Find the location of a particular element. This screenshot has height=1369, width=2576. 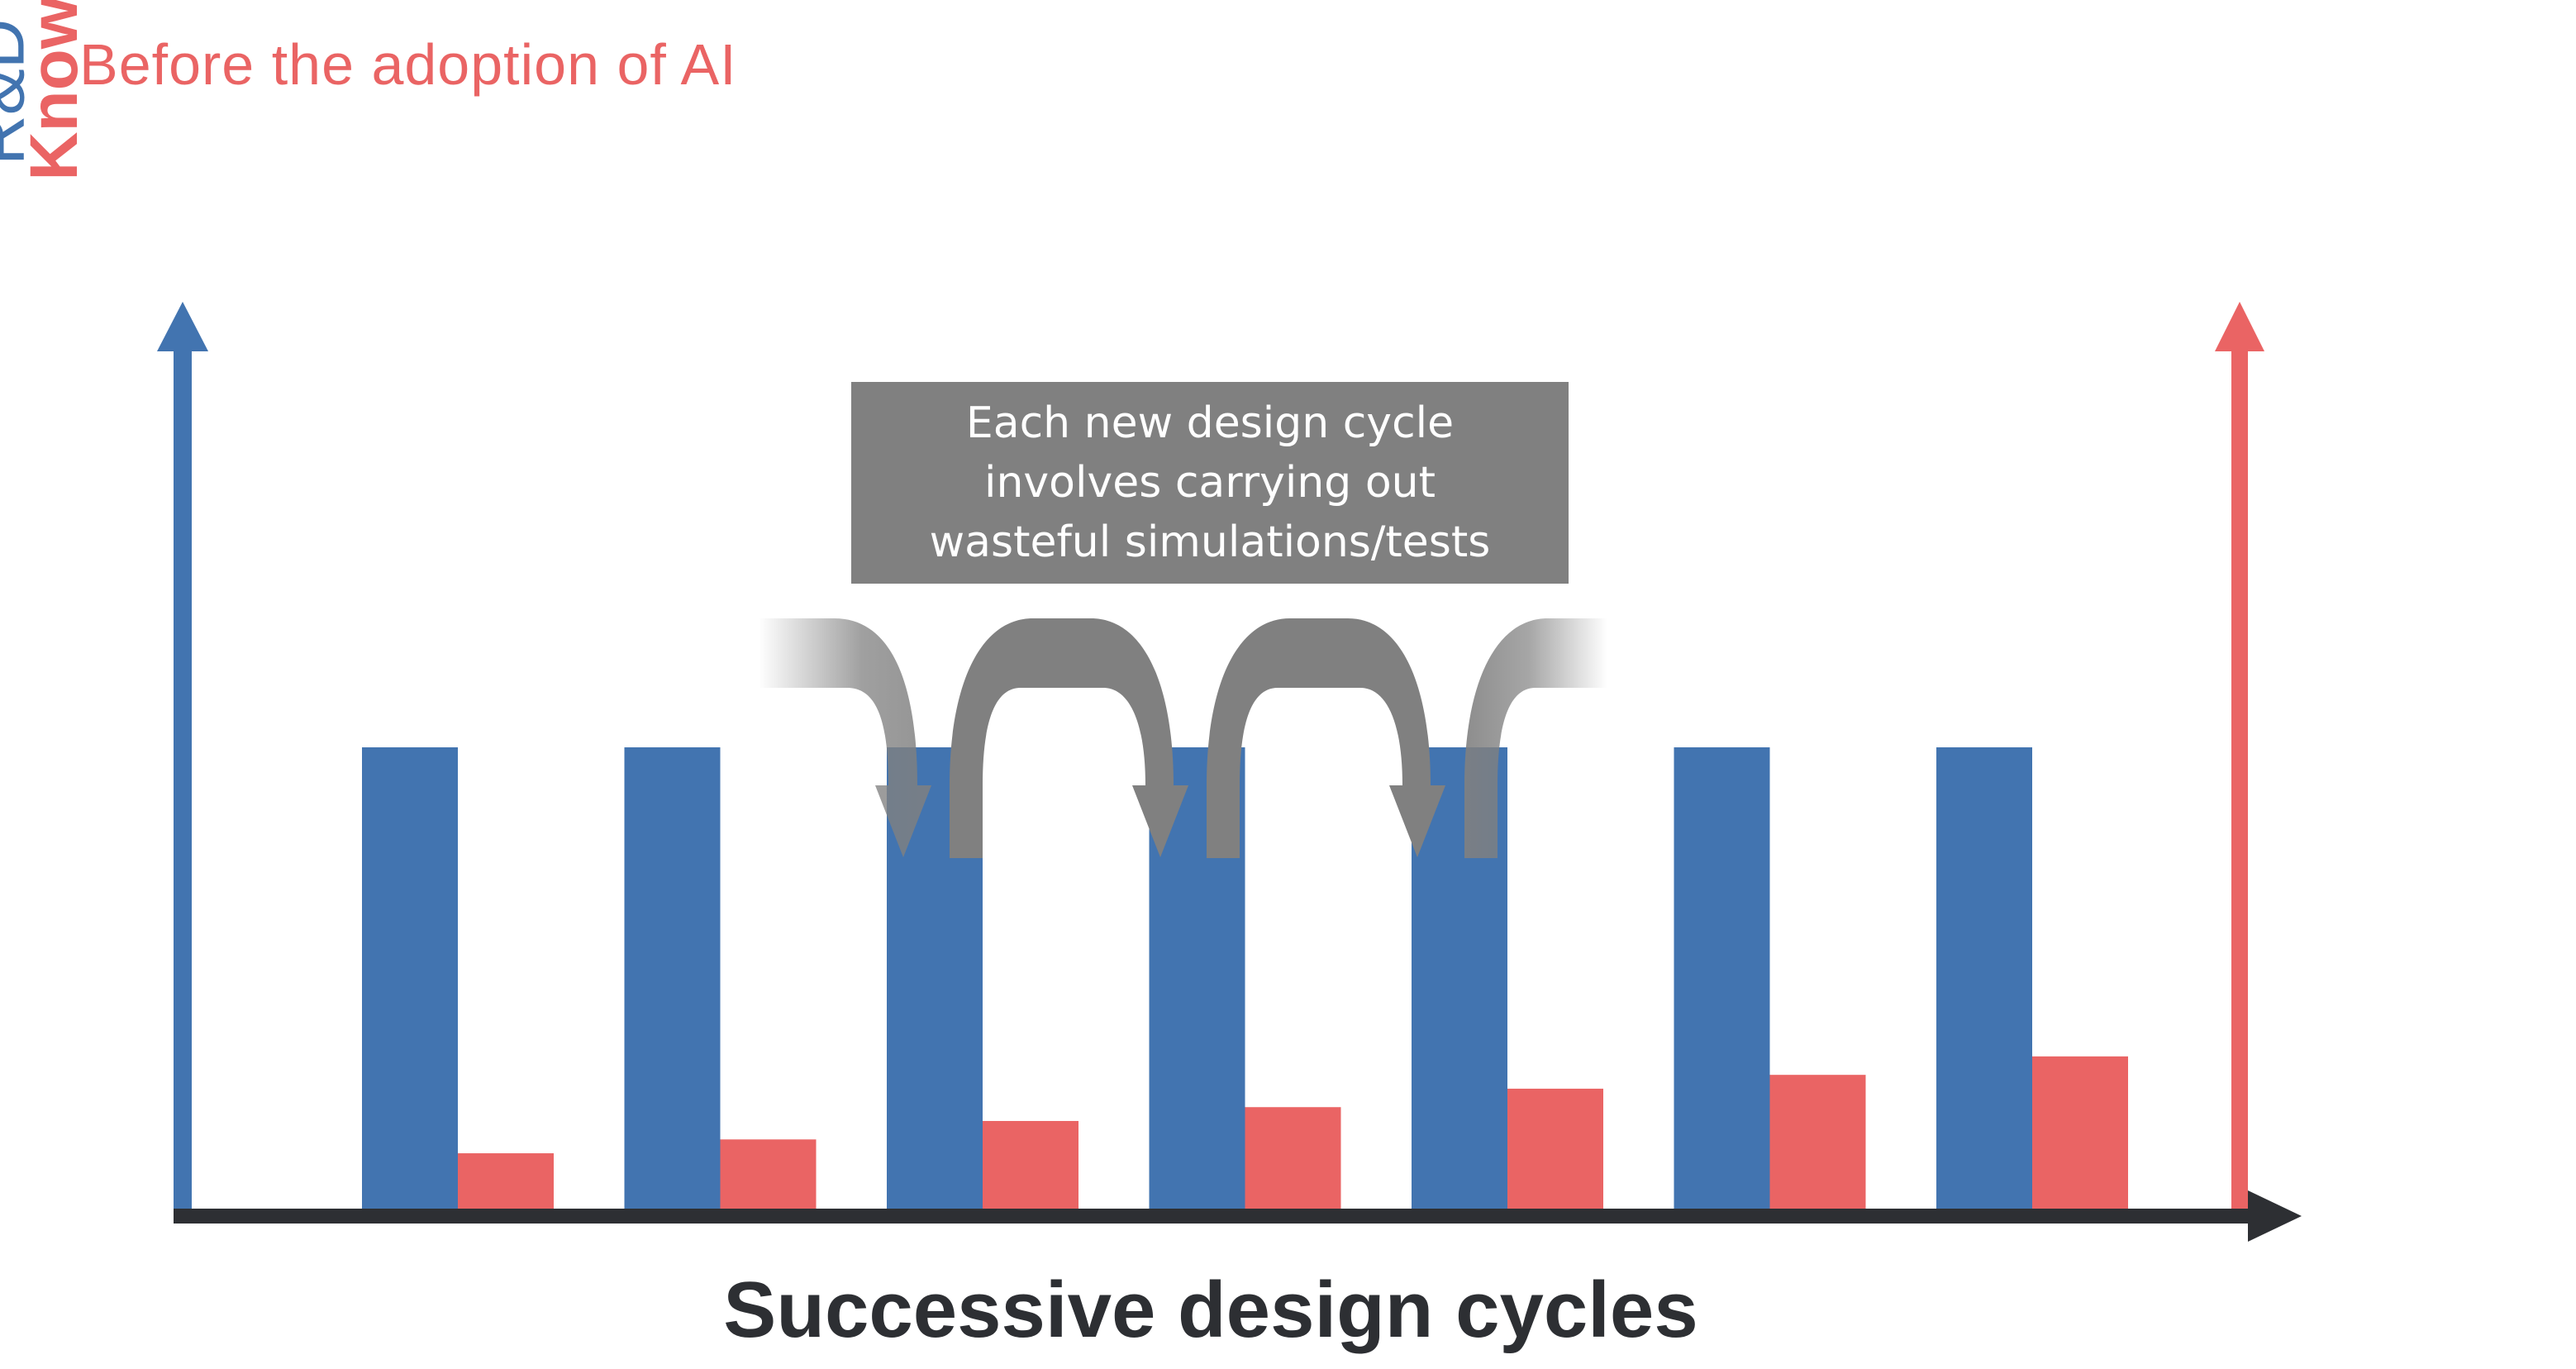

y-axis-left is located at coordinates (183, 779).